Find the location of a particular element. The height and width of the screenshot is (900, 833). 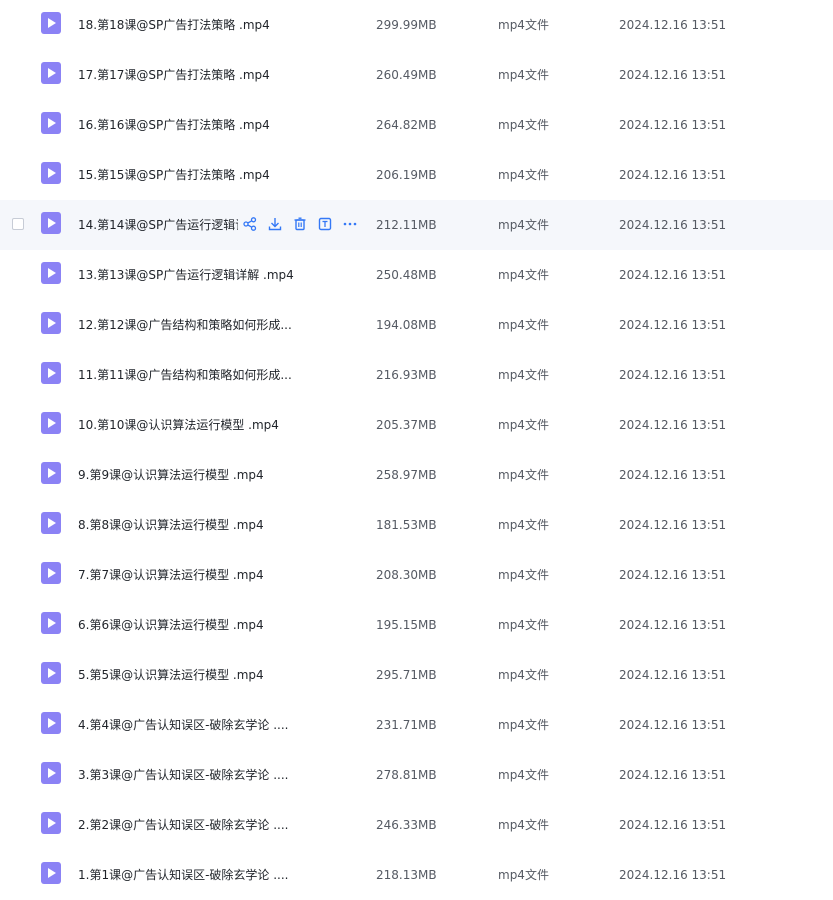

file-size: 205.37MB is located at coordinates (406, 425).